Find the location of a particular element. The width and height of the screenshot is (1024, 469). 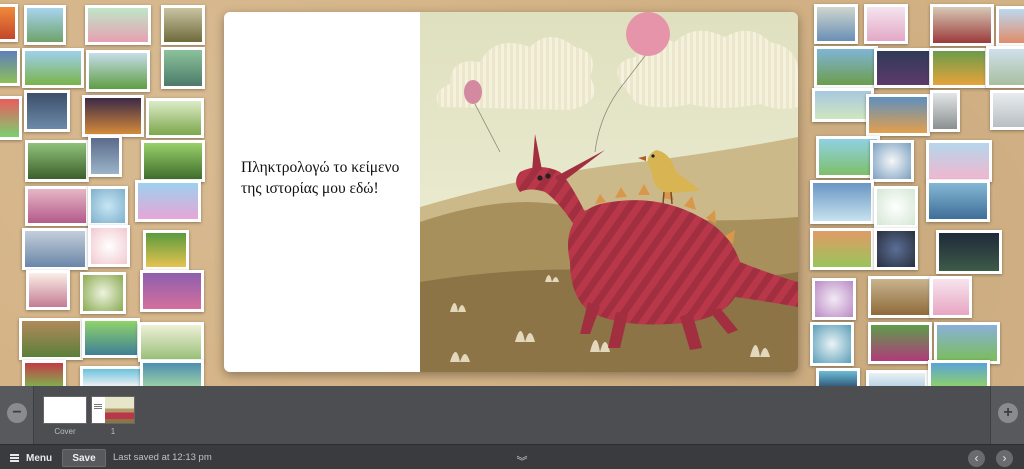

page-thumbnail-1: 1 is located at coordinates (113, 416).